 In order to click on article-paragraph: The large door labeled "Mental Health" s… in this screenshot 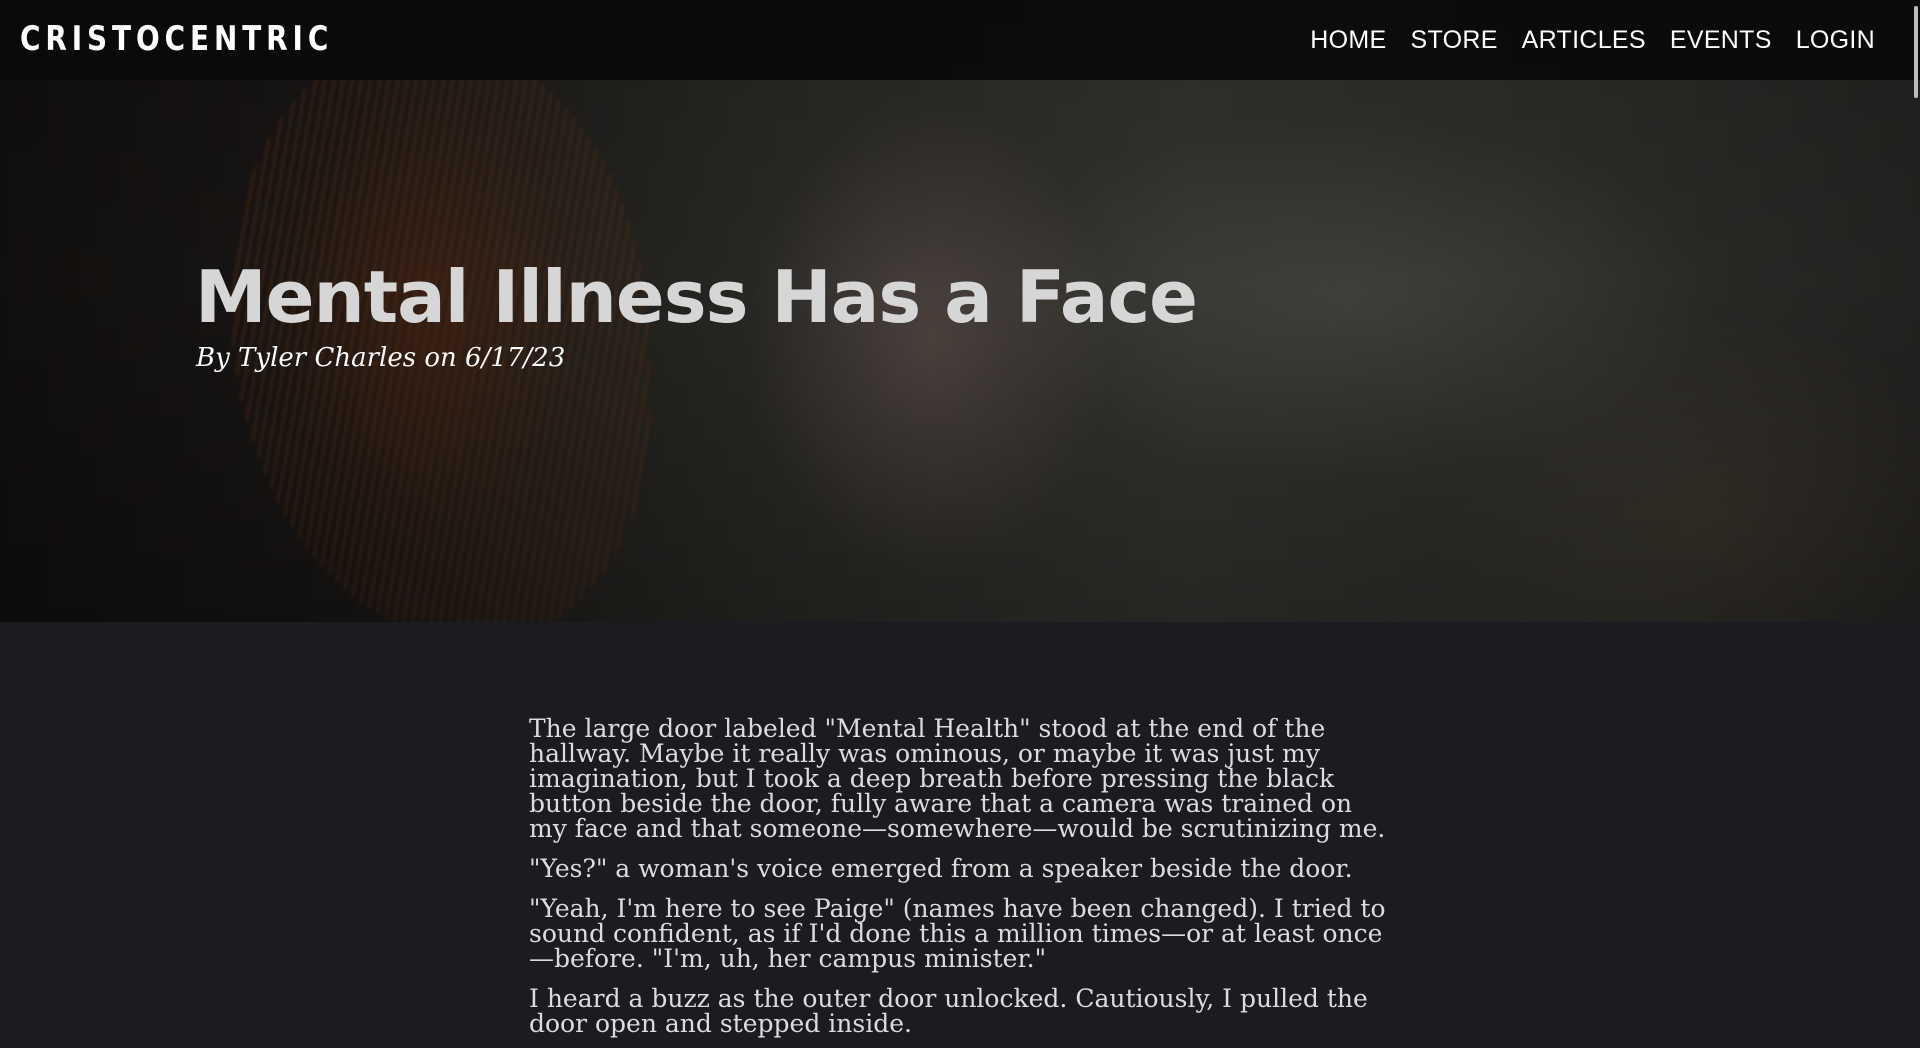, I will do `click(957, 778)`.